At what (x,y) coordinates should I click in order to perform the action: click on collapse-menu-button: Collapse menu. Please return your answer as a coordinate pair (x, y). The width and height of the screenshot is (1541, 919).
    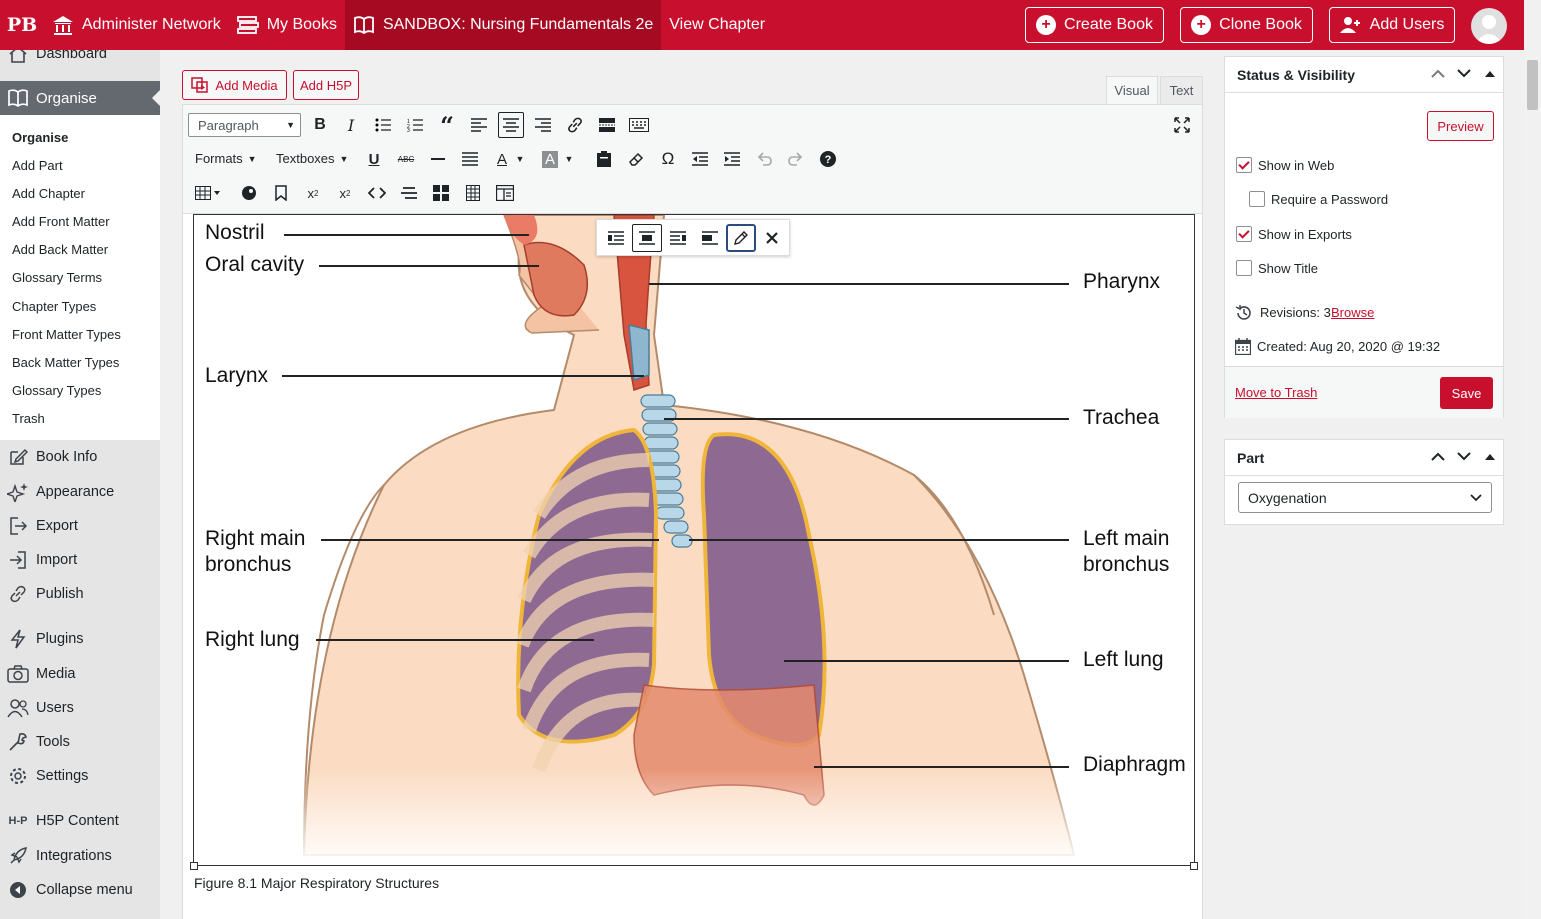
    Looking at the image, I should click on (80, 890).